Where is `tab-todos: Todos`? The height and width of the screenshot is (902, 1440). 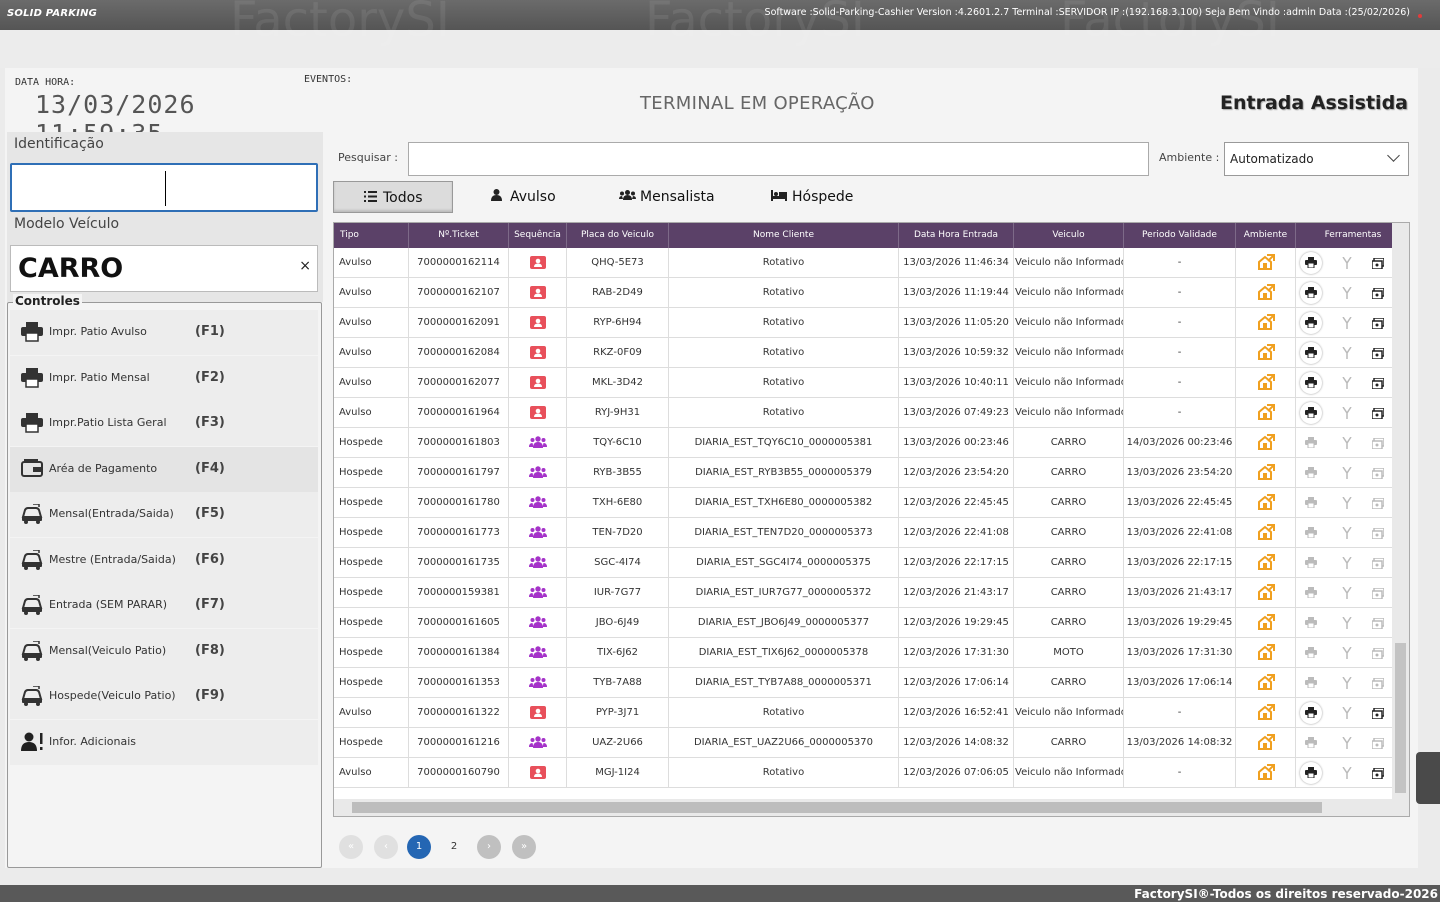
tab-todos: Todos is located at coordinates (393, 197).